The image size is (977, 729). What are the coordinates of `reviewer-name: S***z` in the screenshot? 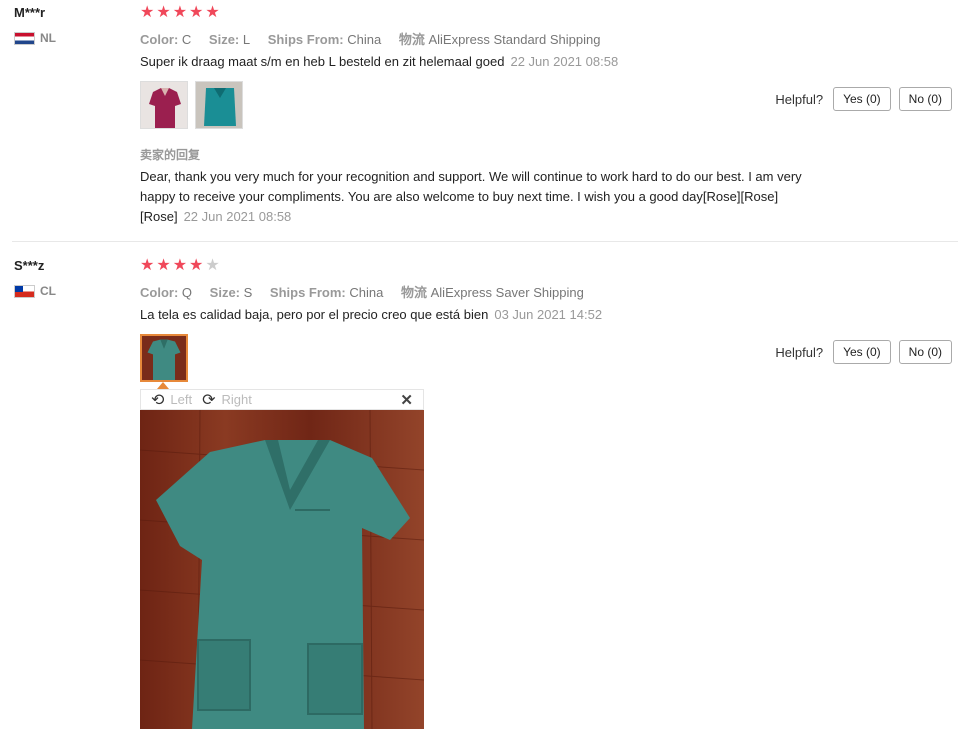 It's located at (29, 265).